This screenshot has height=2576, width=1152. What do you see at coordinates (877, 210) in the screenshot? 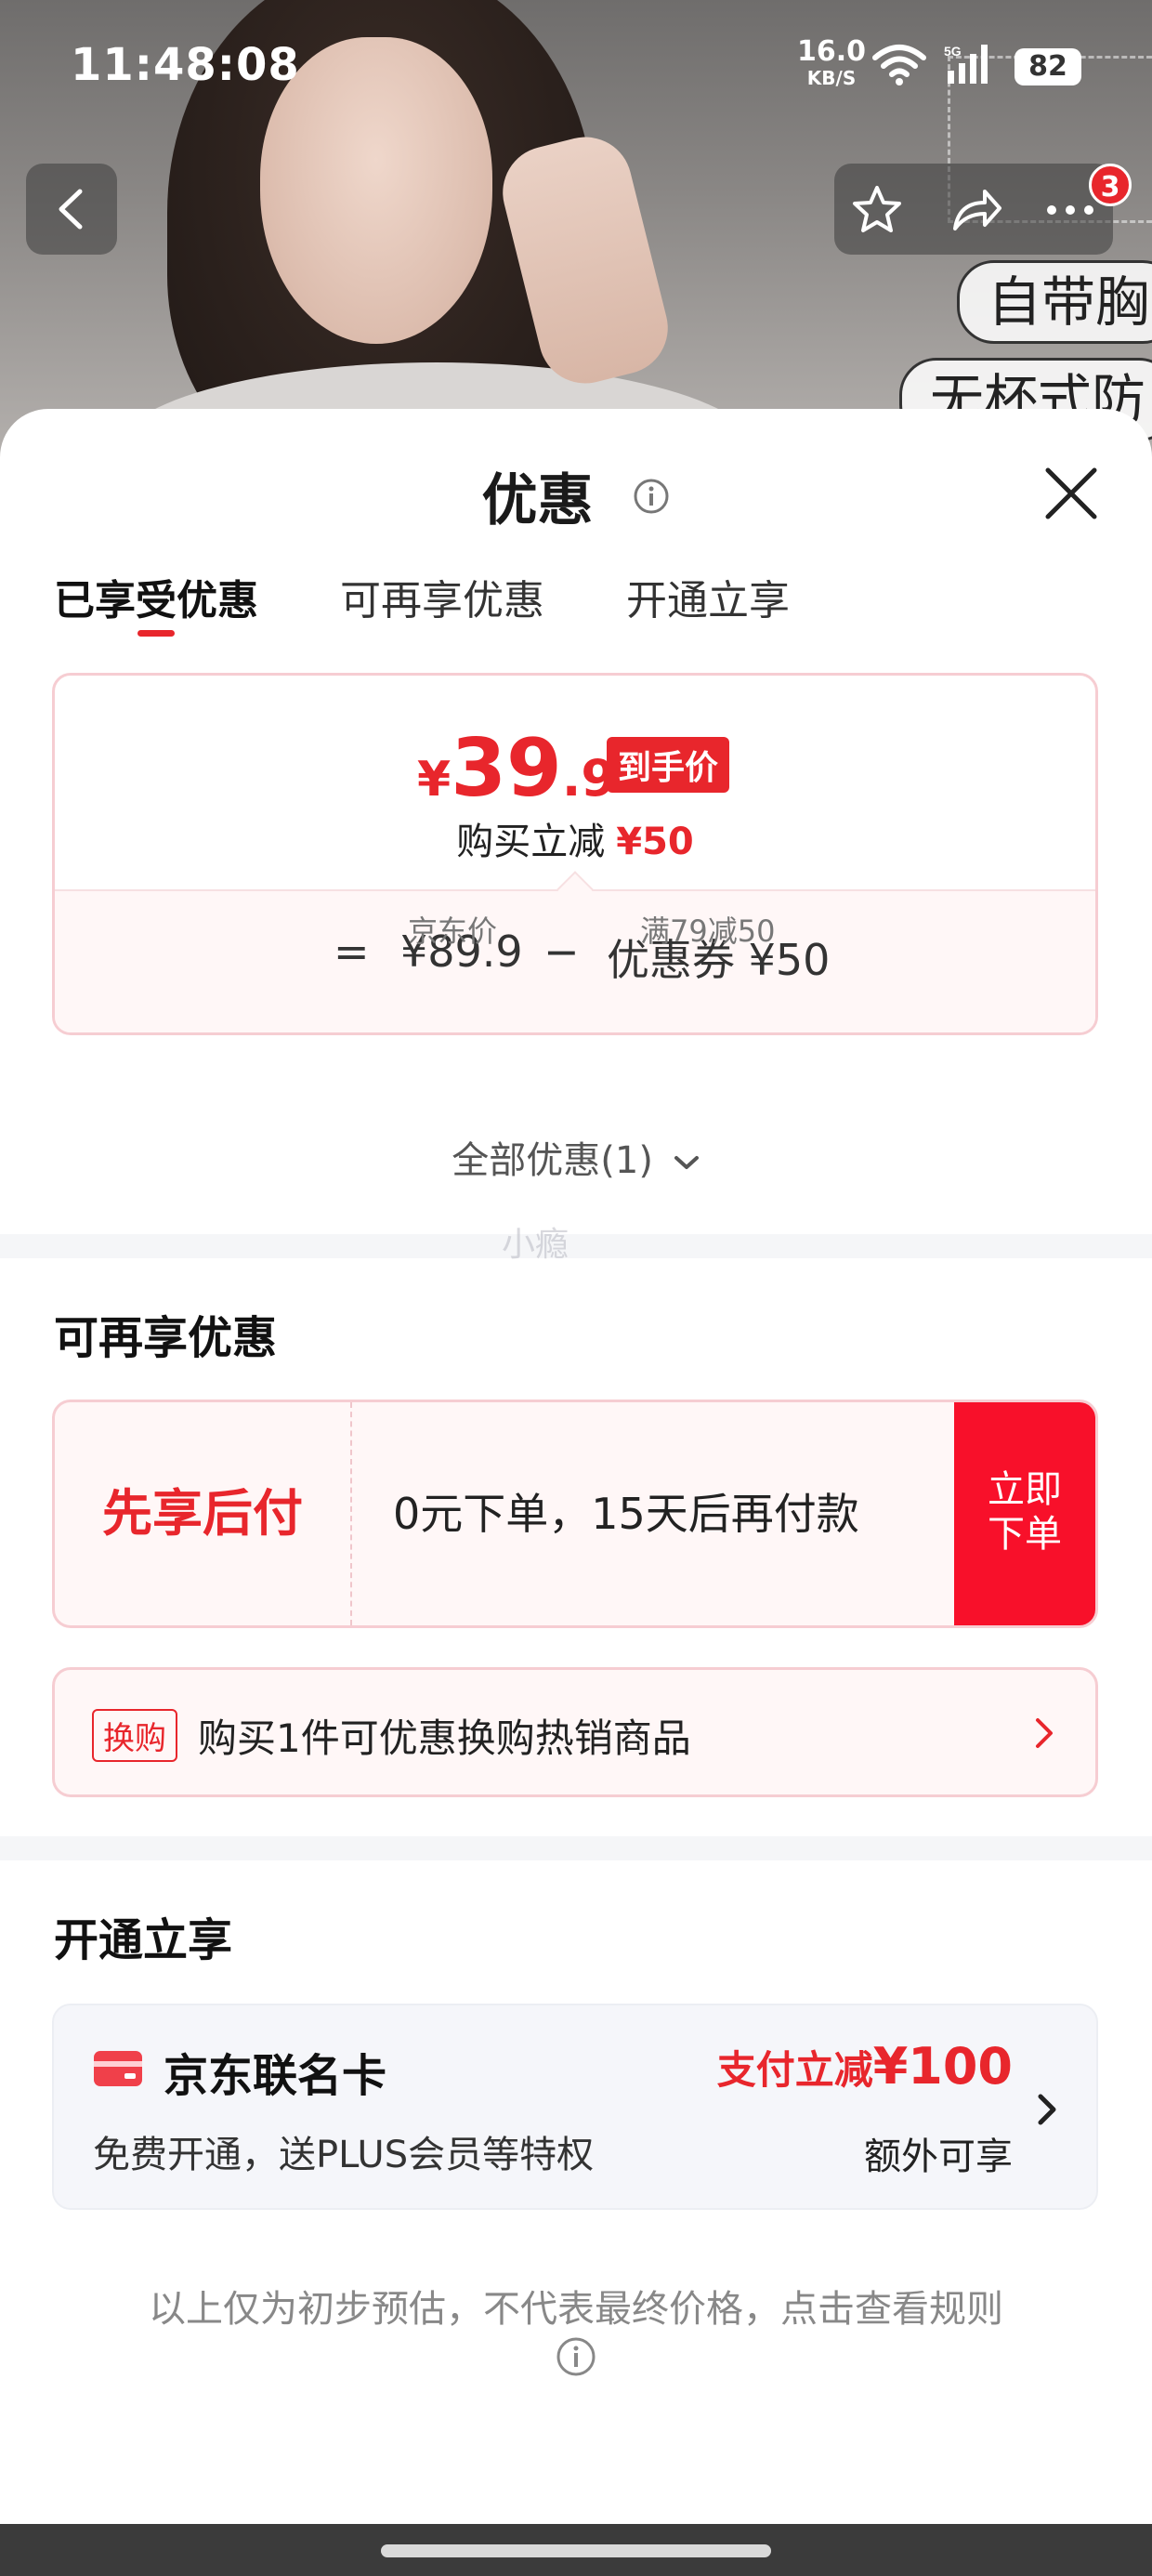
I see `favorite-star-icon` at bounding box center [877, 210].